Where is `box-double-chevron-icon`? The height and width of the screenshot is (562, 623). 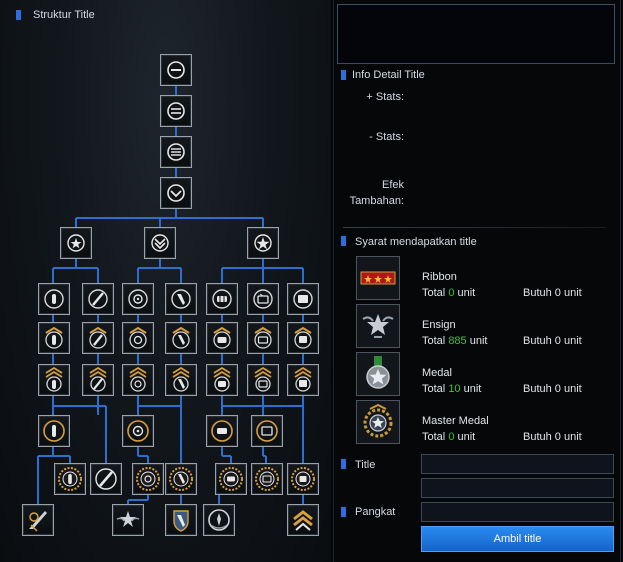 box-double-chevron-icon is located at coordinates (303, 379).